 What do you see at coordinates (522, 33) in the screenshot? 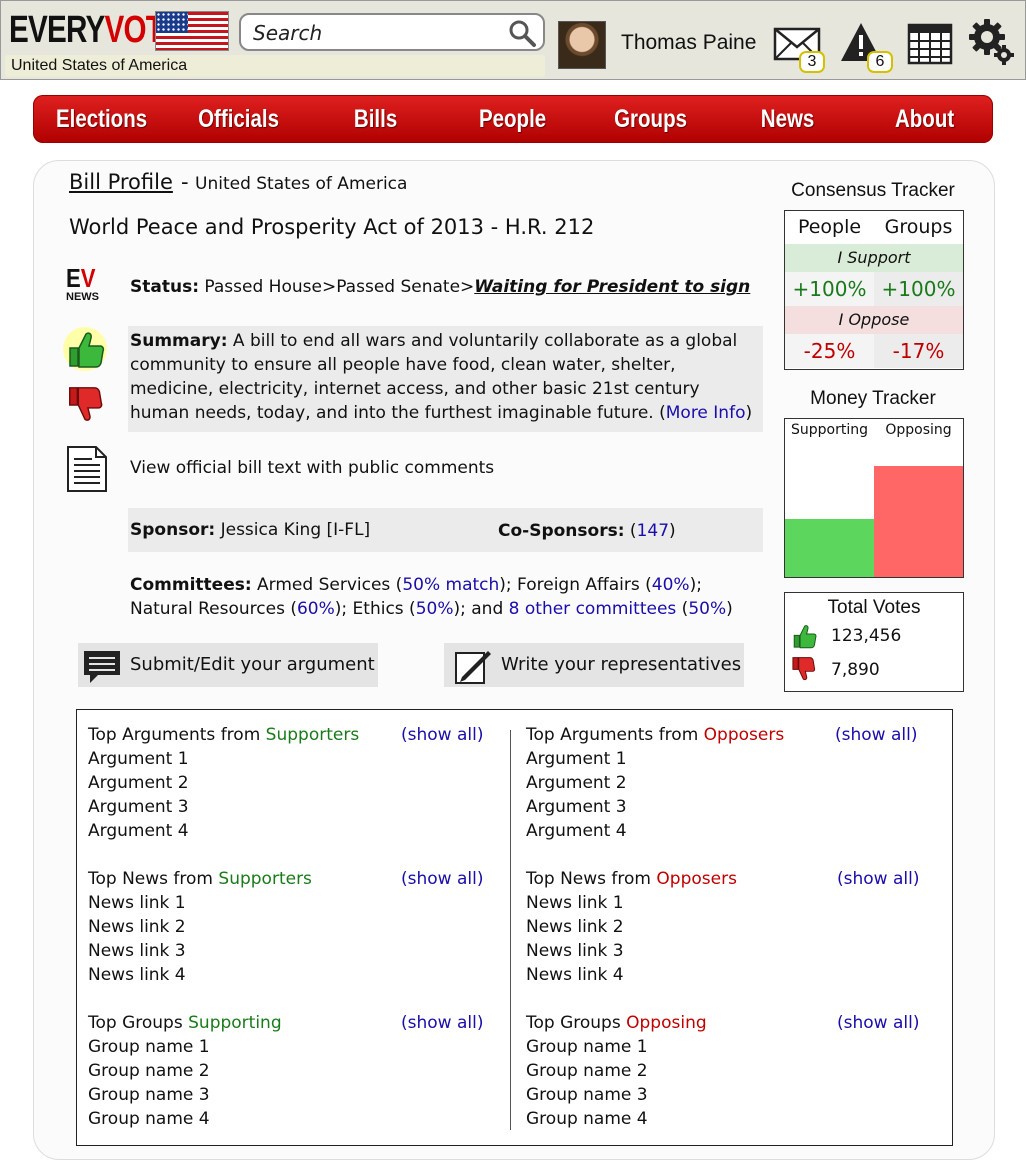
I see `search-icon` at bounding box center [522, 33].